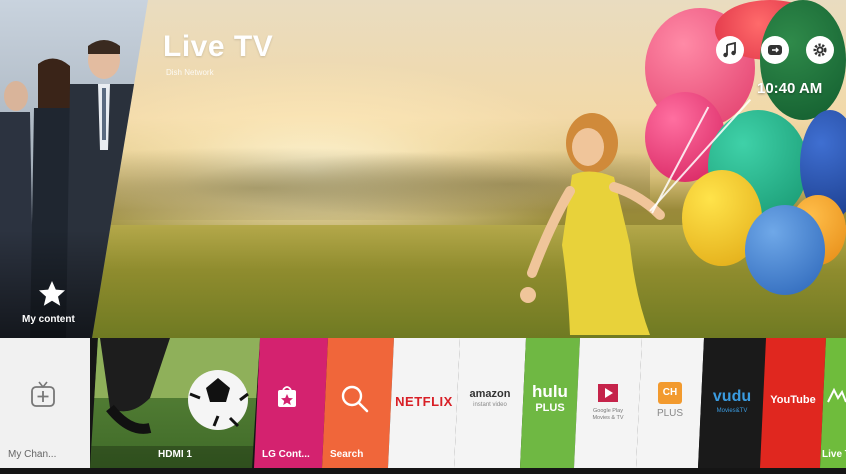 The width and height of the screenshot is (846, 474). Describe the element at coordinates (550, 408) in the screenshot. I see `hulu-plus-label: PLUS` at that location.